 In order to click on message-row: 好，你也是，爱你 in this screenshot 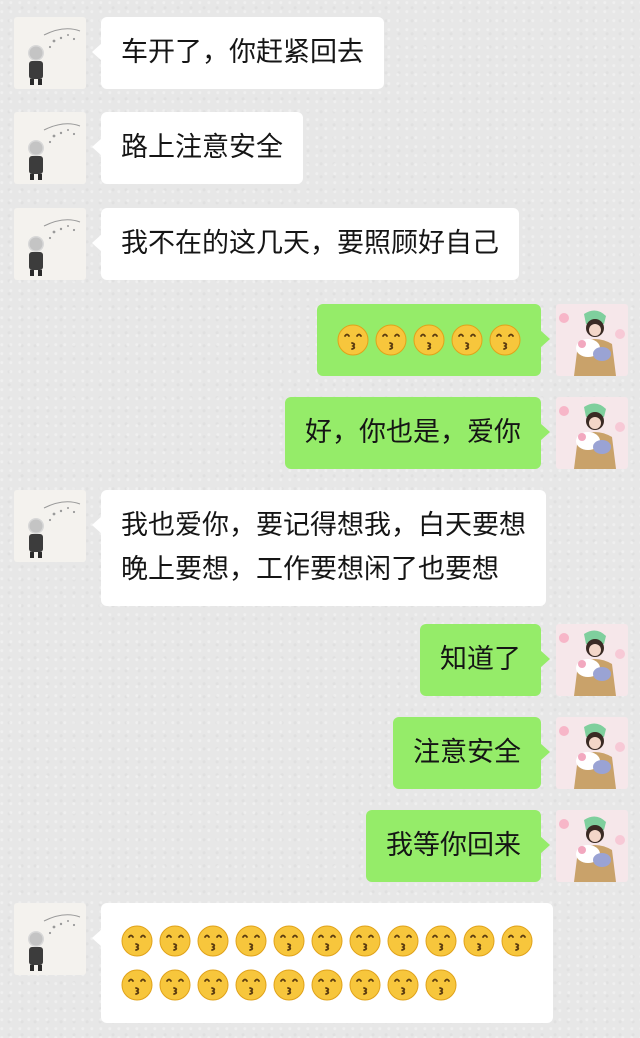, I will do `click(320, 433)`.